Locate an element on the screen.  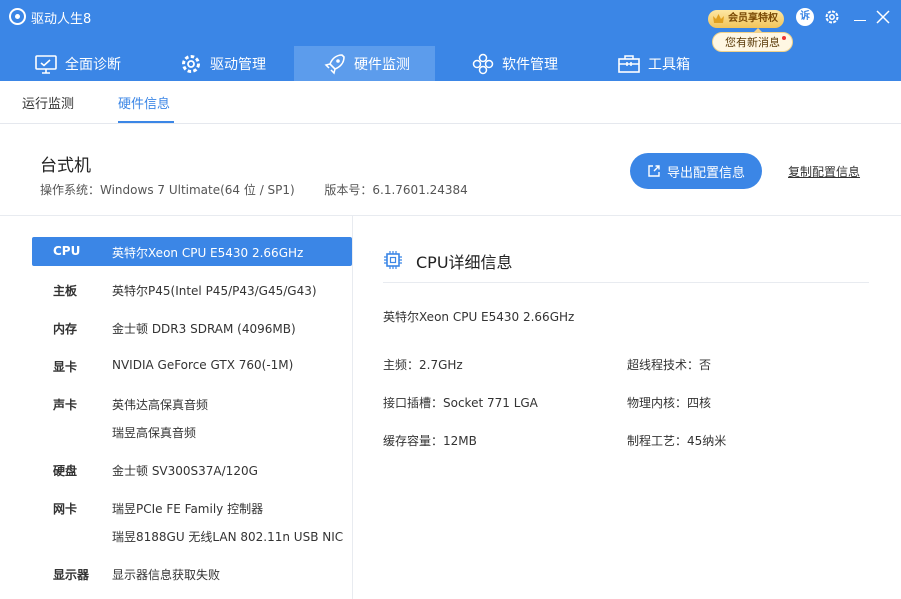
nav-label: 硬件监测 is located at coordinates (382, 64).